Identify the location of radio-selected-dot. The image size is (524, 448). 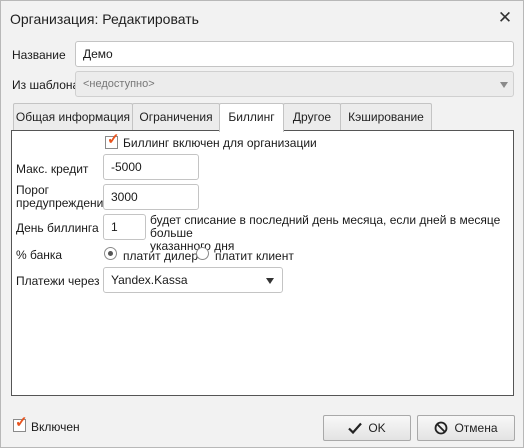
(110, 253).